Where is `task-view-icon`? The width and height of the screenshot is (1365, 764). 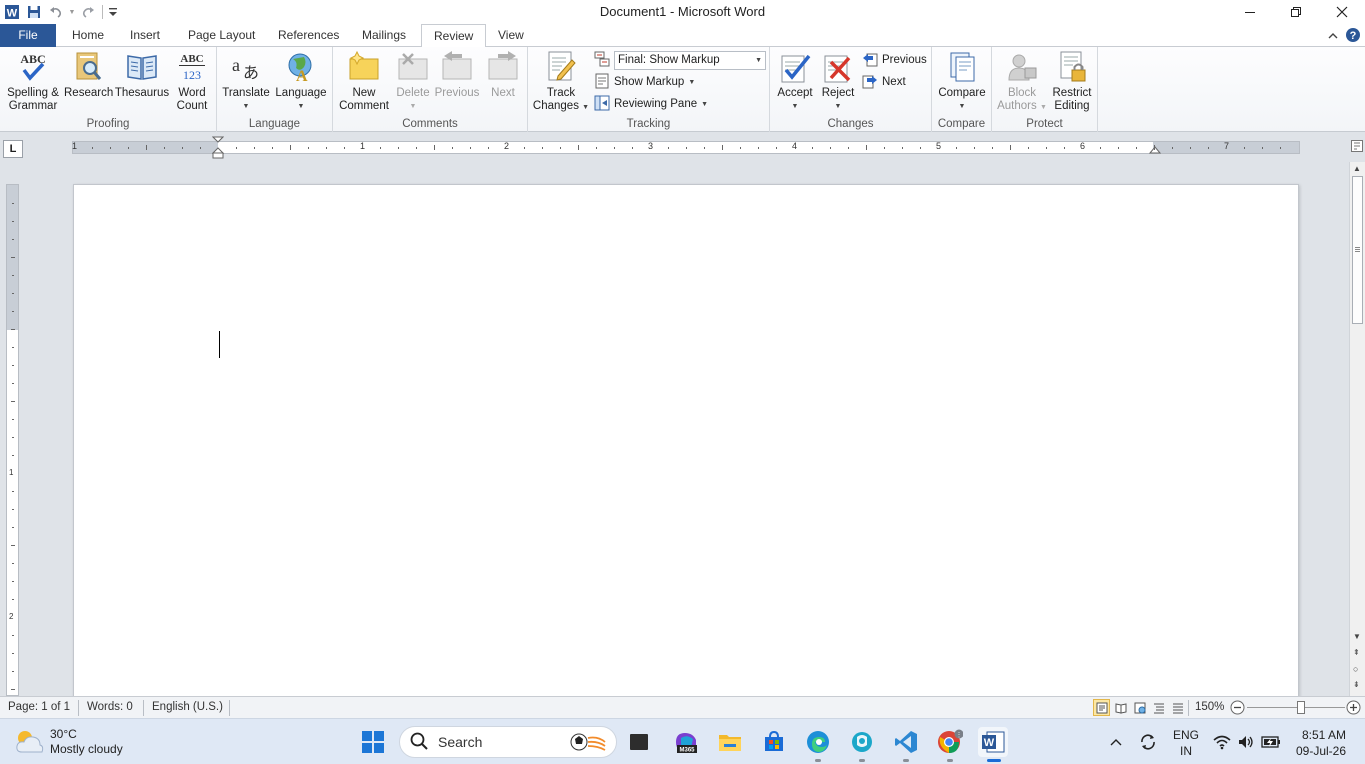 task-view-icon is located at coordinates (639, 742).